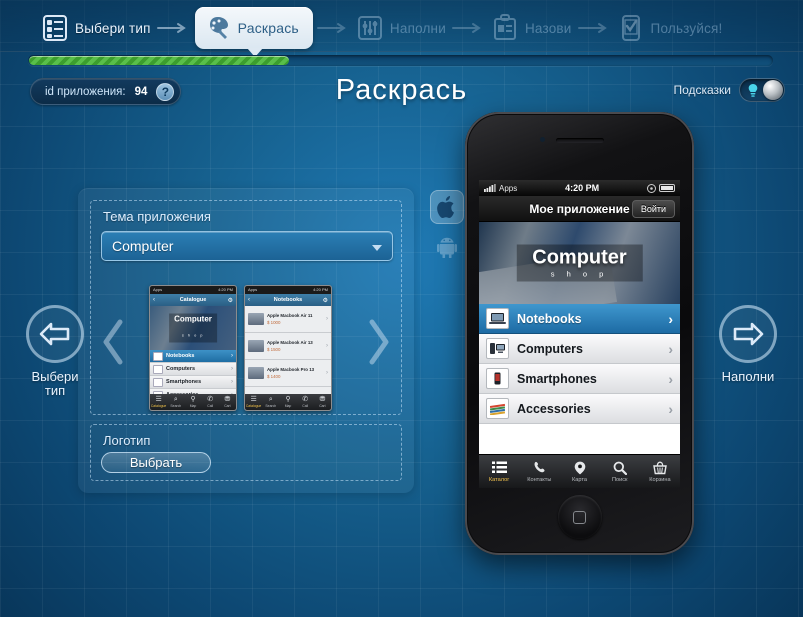  What do you see at coordinates (288, 319) in the screenshot?
I see `preview-product-row: Apple Macbook Air 11 $ 1000 ›` at bounding box center [288, 319].